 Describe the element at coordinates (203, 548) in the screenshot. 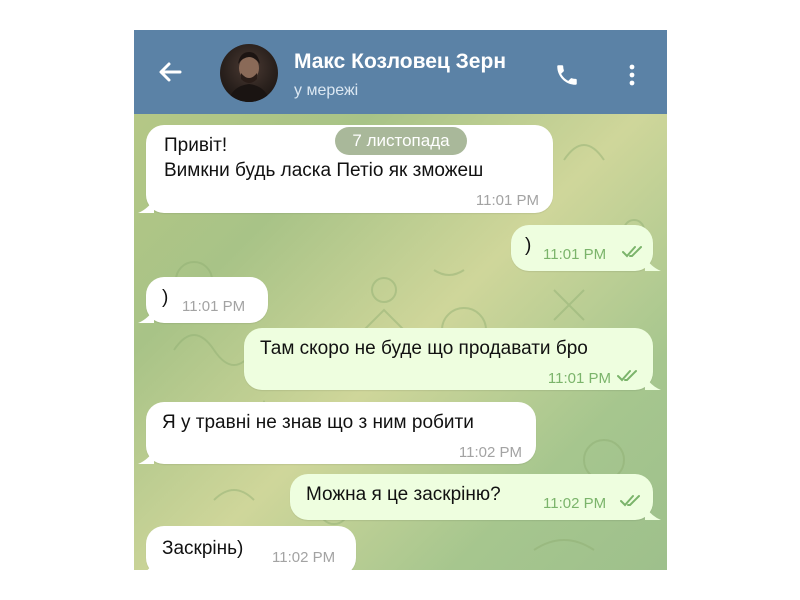

I see `message-text: Заскрінь)` at that location.